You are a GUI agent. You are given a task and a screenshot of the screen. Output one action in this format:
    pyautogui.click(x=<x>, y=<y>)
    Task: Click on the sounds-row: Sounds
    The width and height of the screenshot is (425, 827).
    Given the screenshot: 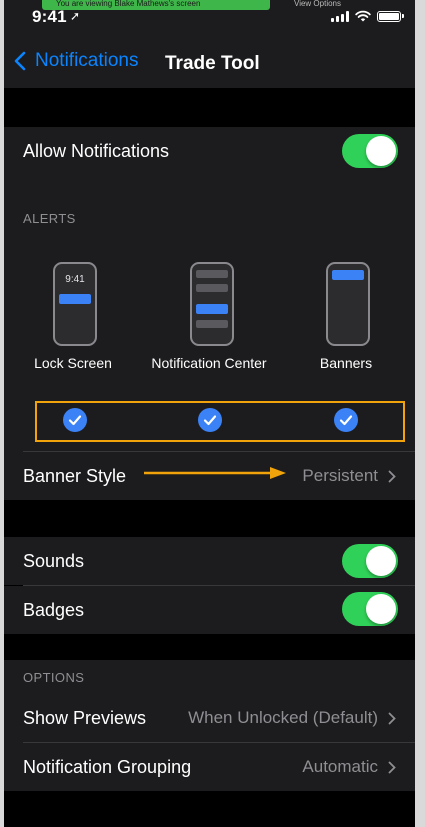 What is the action you would take?
    pyautogui.click(x=209, y=561)
    